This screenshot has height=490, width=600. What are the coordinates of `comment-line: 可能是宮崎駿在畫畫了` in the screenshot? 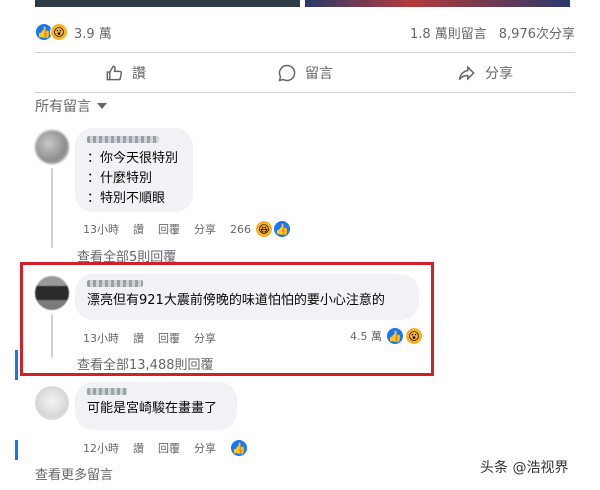 It's located at (152, 408).